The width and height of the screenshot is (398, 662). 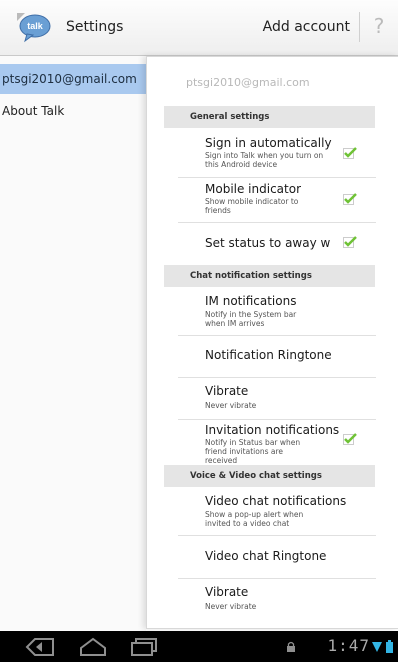 What do you see at coordinates (33, 111) in the screenshot?
I see `about-talk-label: About Talk` at bounding box center [33, 111].